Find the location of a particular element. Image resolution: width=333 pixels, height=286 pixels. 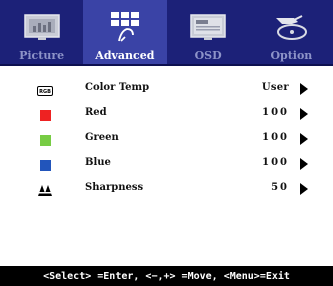

row-green: Green 100 is located at coordinates (166, 141).